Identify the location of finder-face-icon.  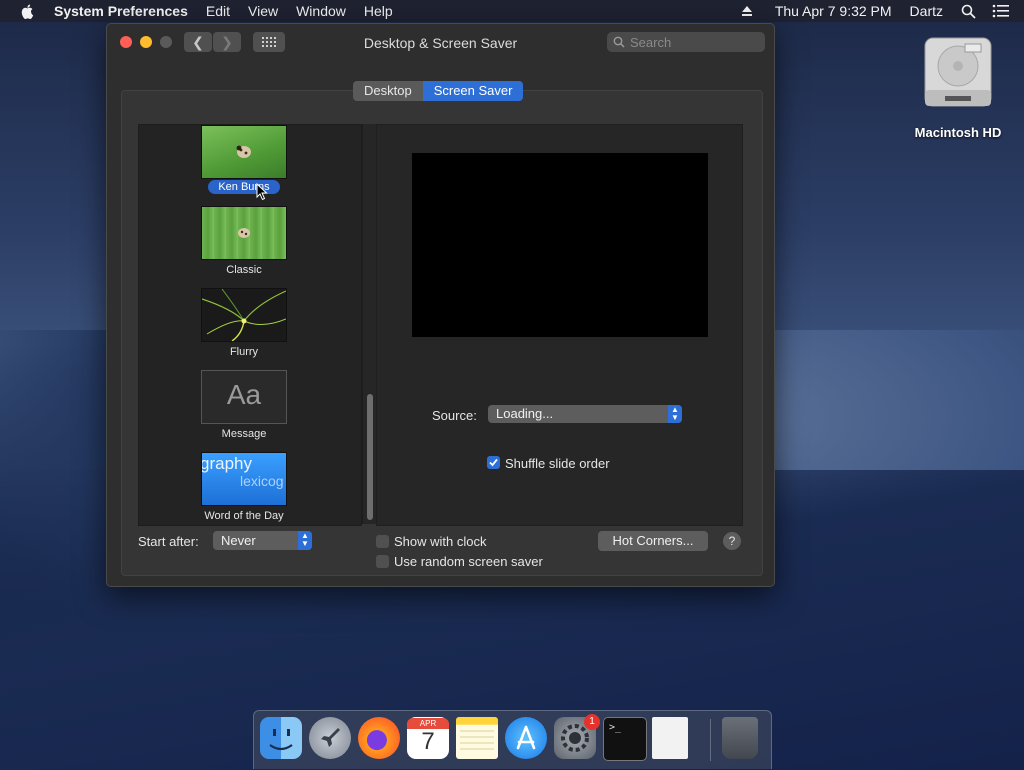
(281, 740).